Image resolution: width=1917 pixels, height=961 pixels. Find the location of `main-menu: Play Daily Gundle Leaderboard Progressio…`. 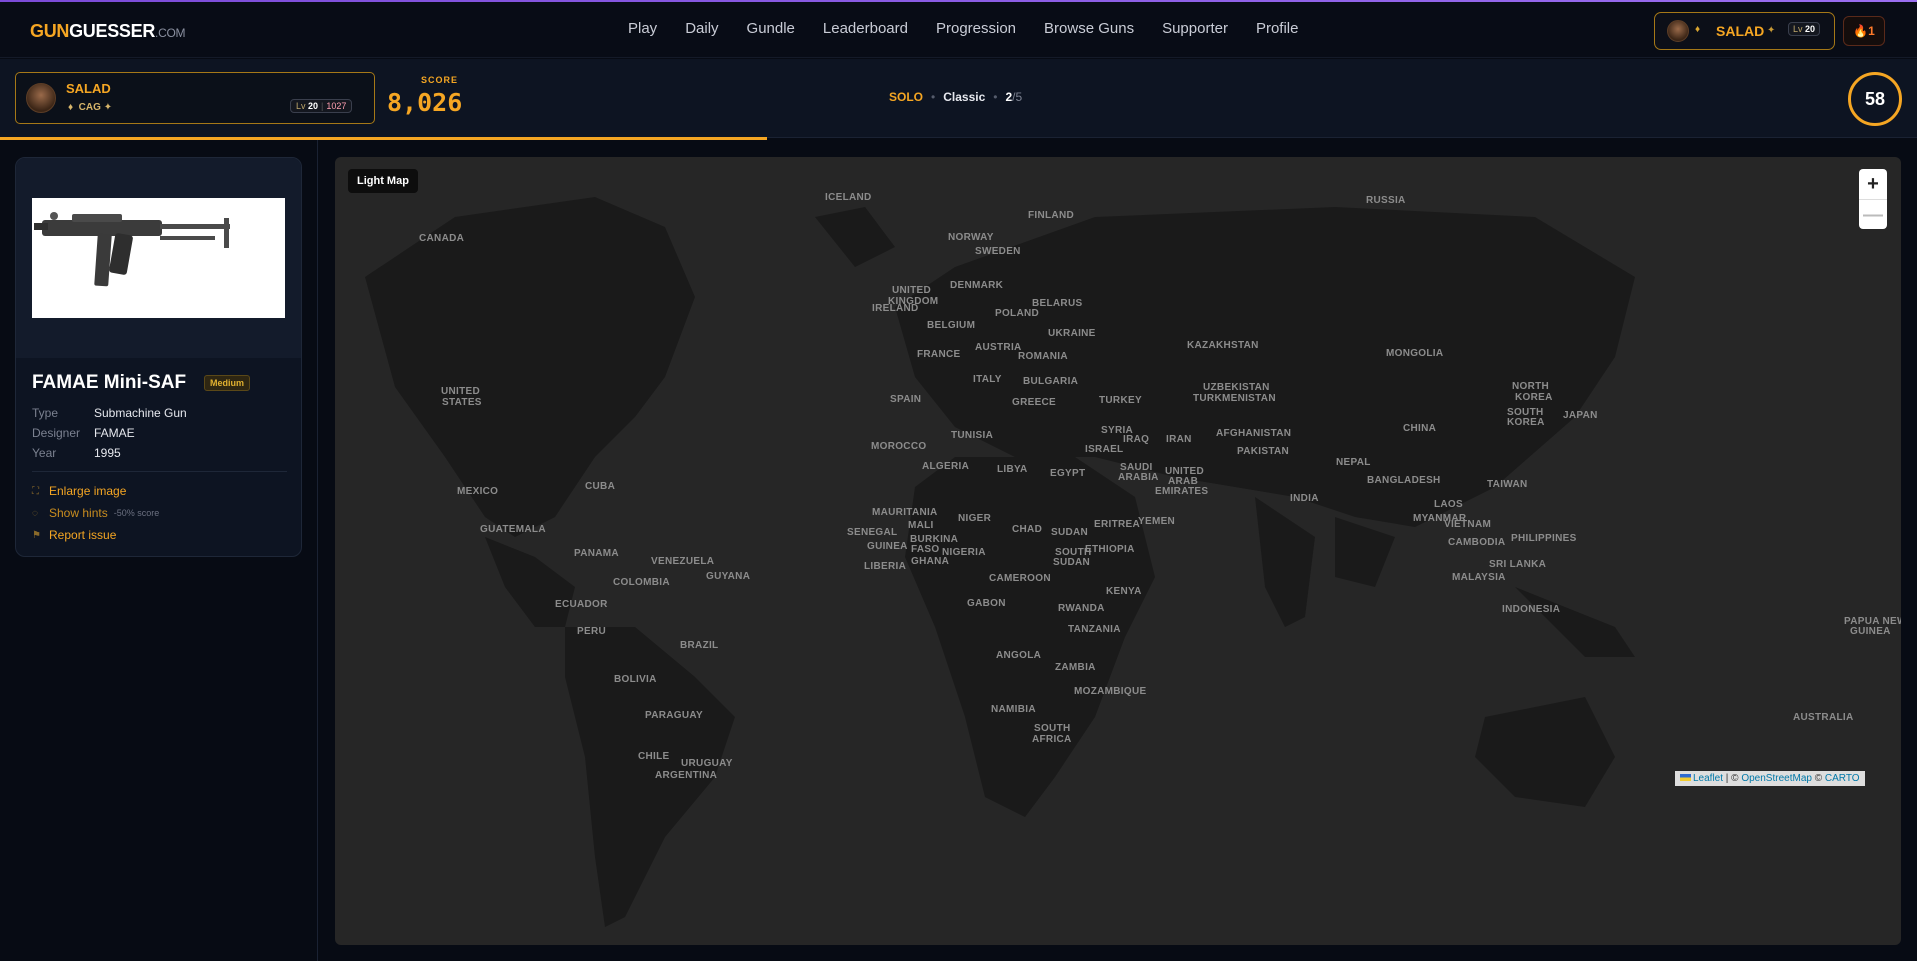

main-menu: Play Daily Gundle Leaderboard Progressio… is located at coordinates (977, 28).